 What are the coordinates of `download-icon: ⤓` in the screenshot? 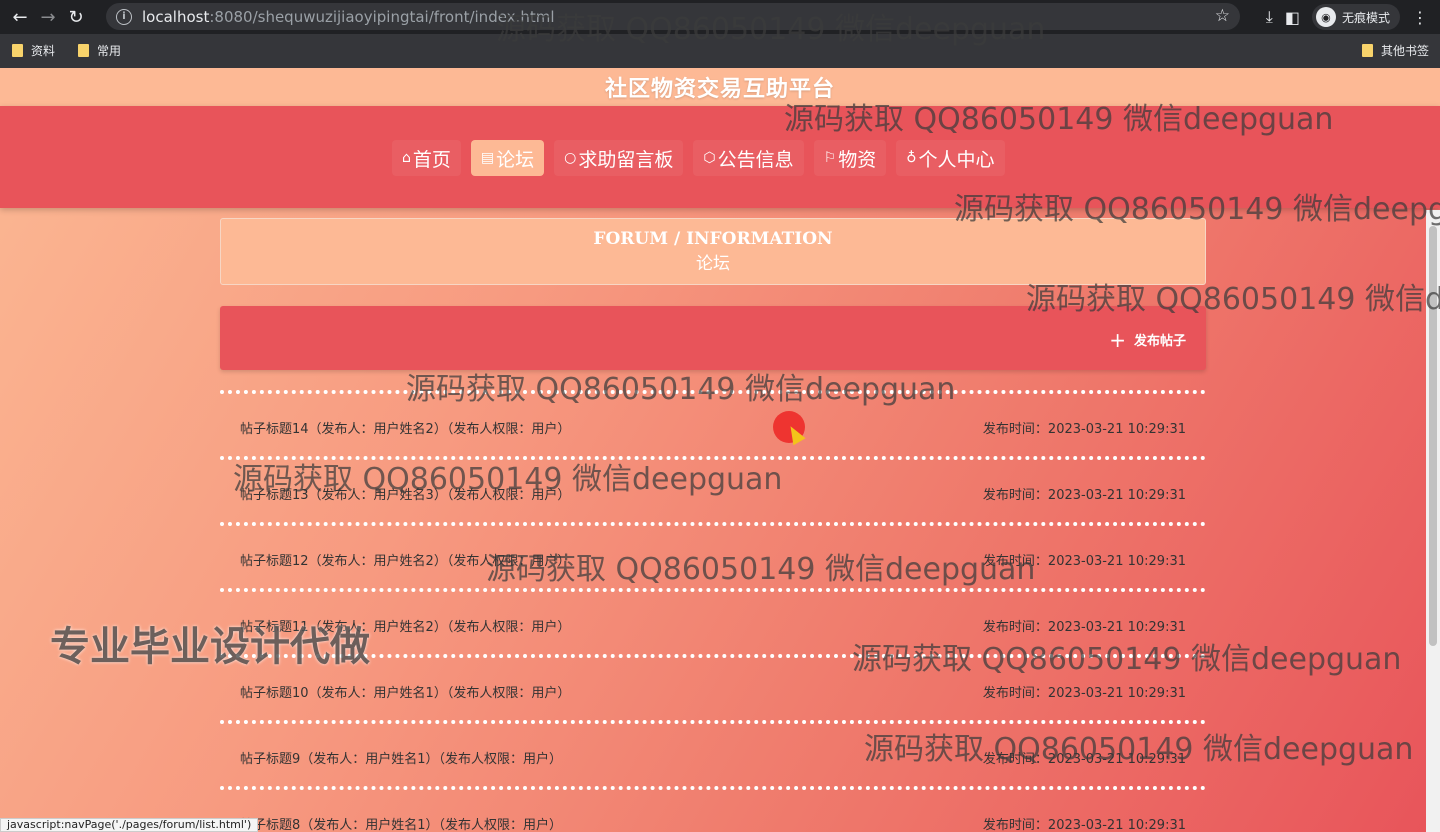 It's located at (1269, 17).